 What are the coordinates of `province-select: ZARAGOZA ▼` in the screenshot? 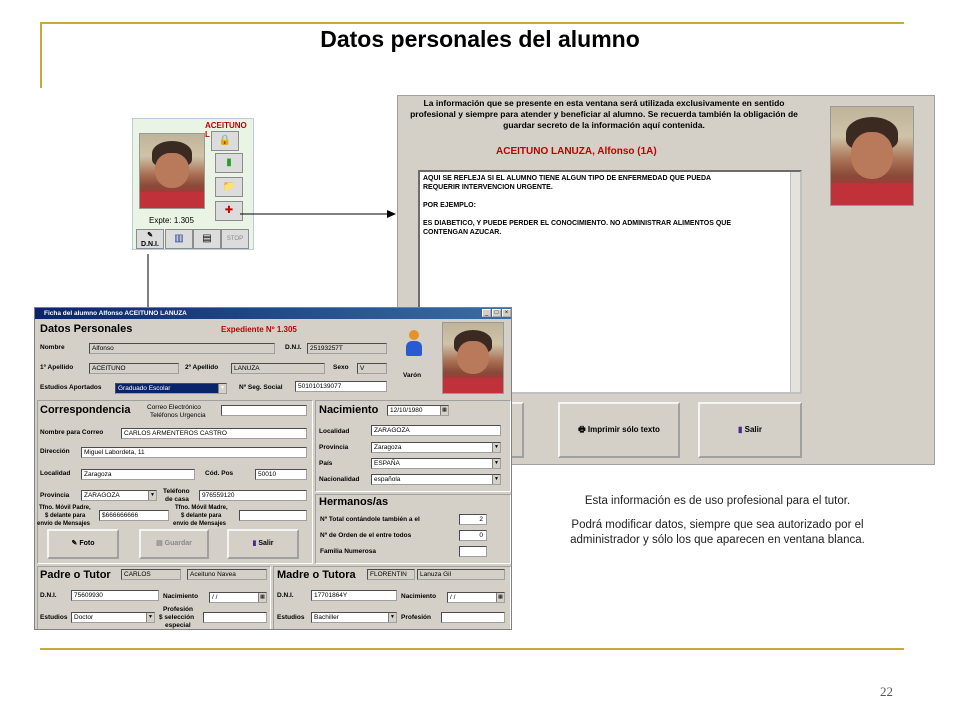 It's located at (119, 495).